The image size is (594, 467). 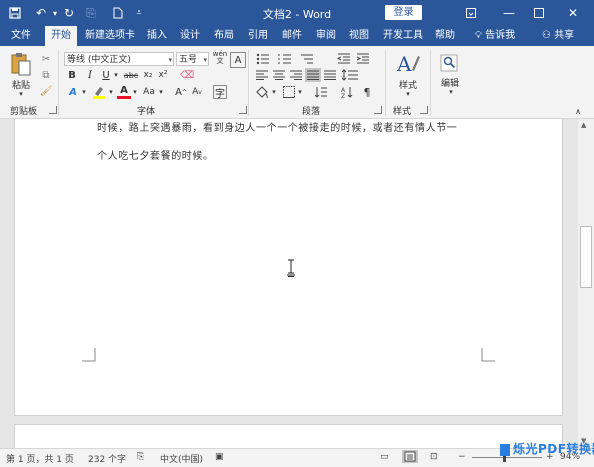 What do you see at coordinates (344, 59) in the screenshot?
I see `decrease-indent-icon` at bounding box center [344, 59].